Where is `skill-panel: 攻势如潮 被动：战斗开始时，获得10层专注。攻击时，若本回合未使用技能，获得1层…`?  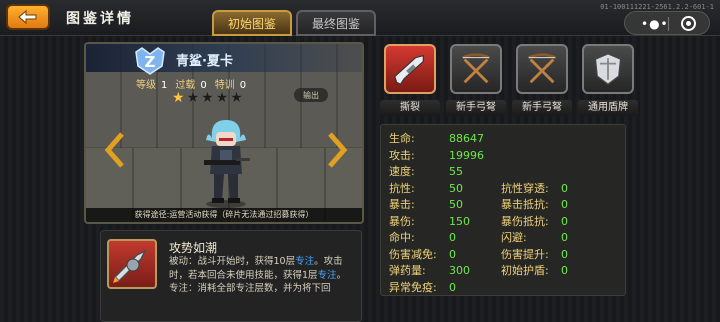 skill-panel: 攻势如潮 被动：战斗开始时，获得10层专注。攻击时，若本回合未使用技能，获得1层… is located at coordinates (231, 276).